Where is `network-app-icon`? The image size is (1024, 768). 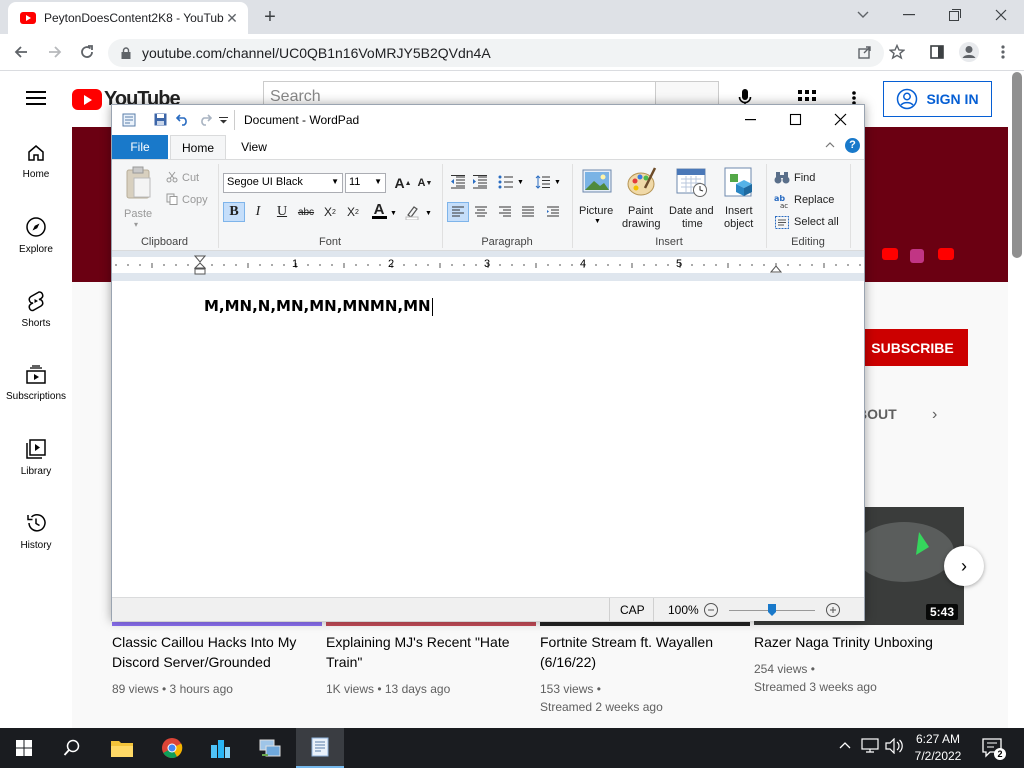
network-app-icon is located at coordinates (270, 748).